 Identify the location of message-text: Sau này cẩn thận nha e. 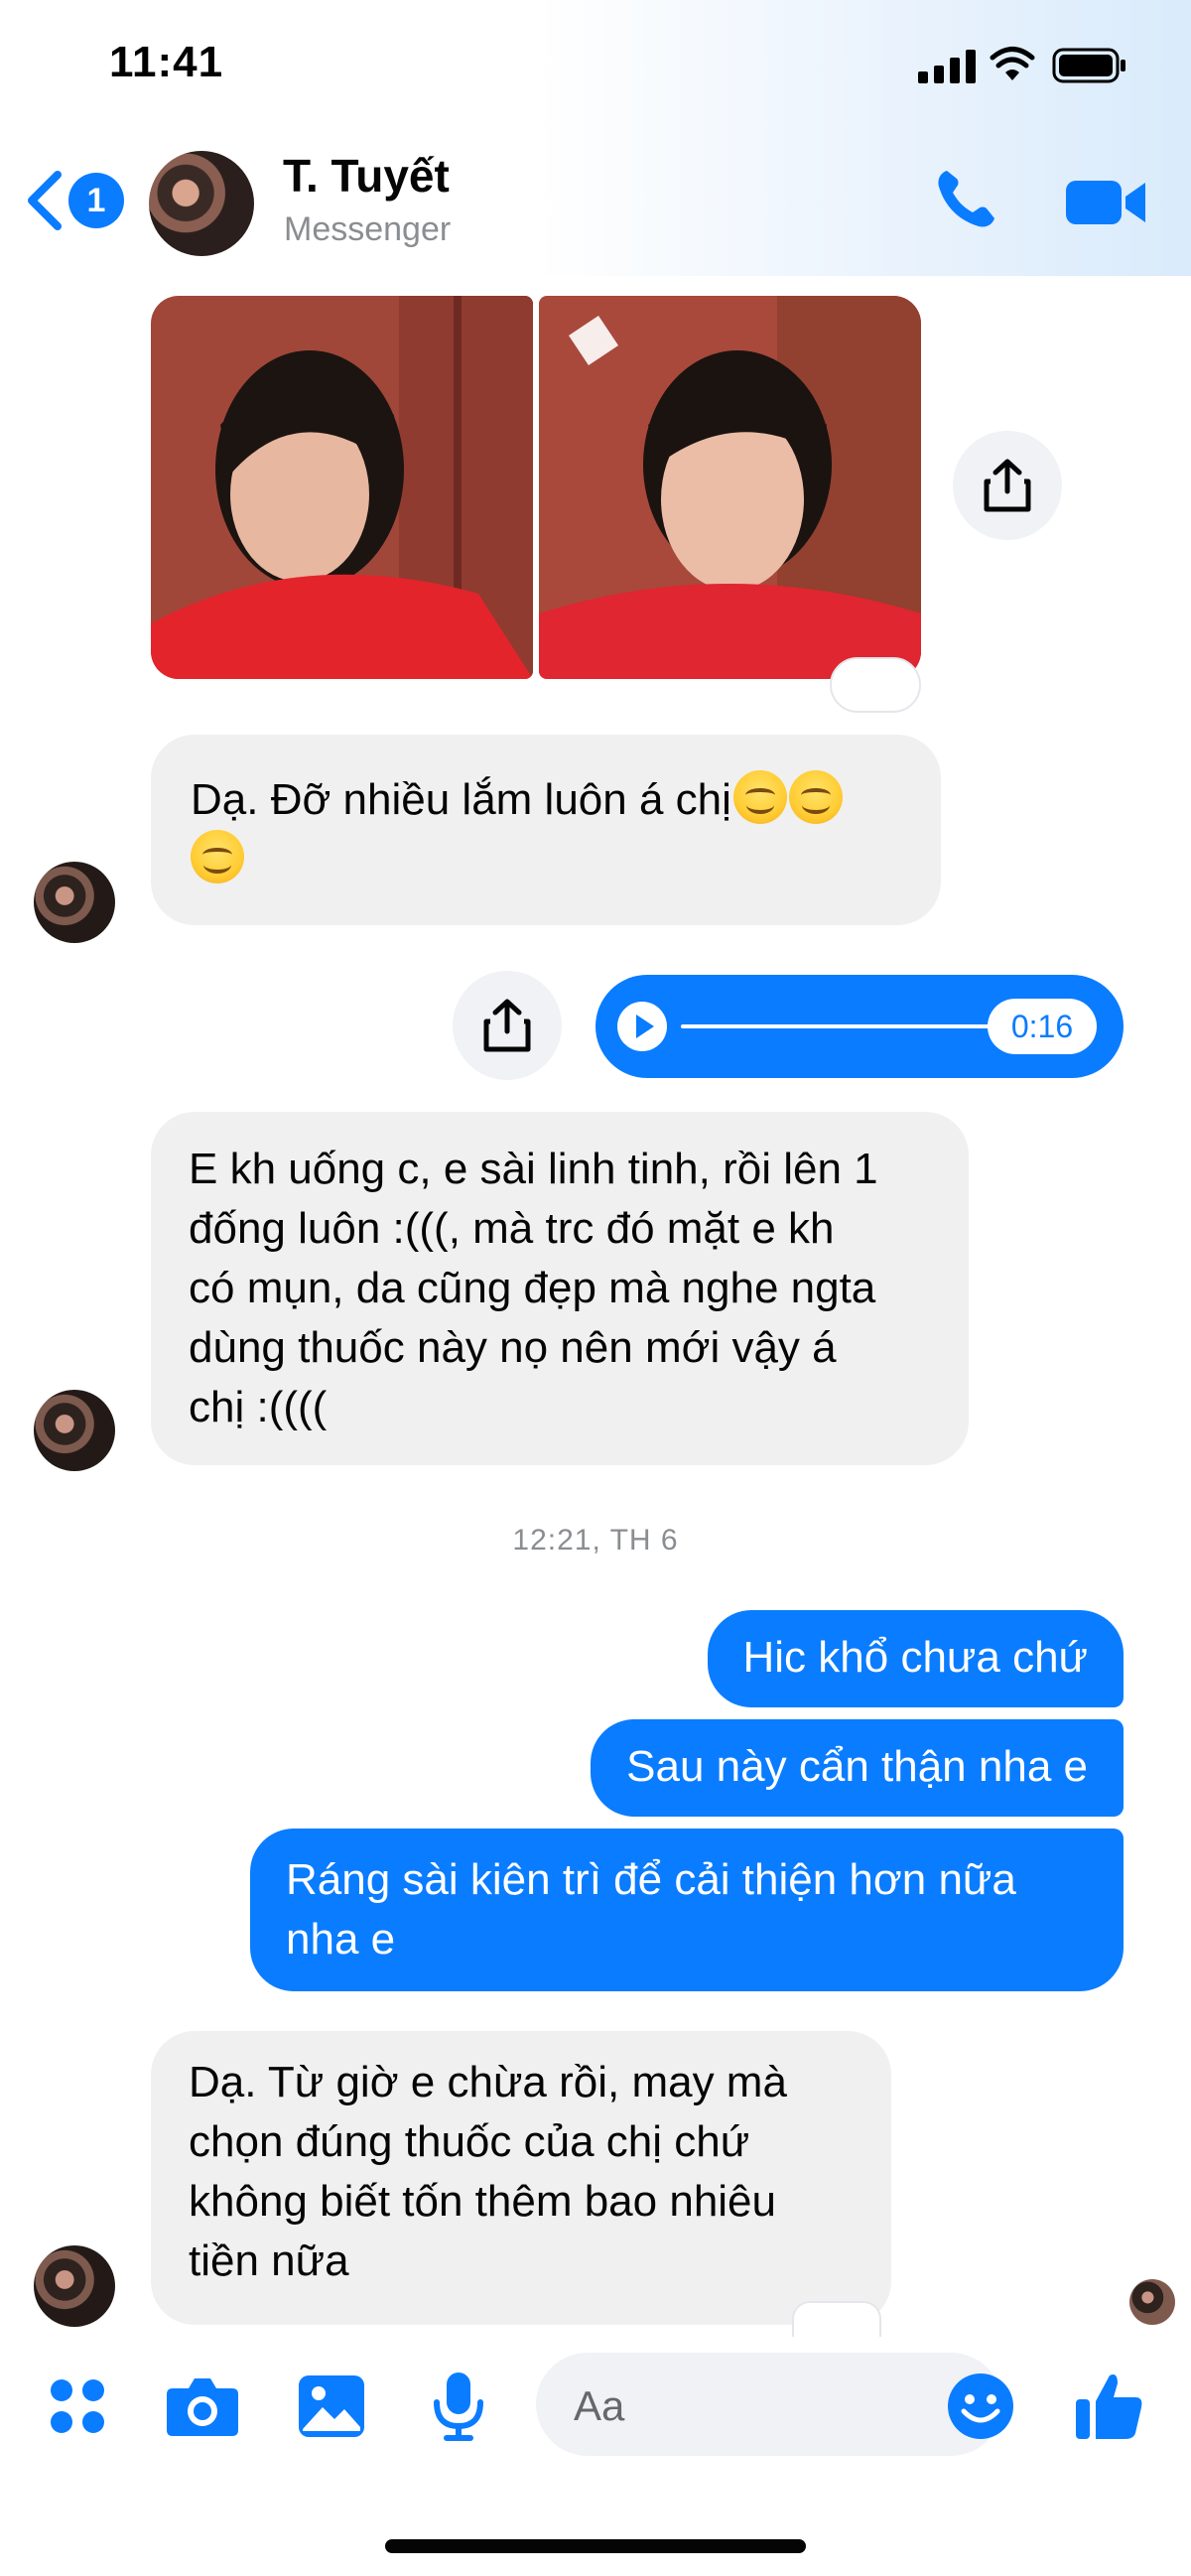
(857, 1766).